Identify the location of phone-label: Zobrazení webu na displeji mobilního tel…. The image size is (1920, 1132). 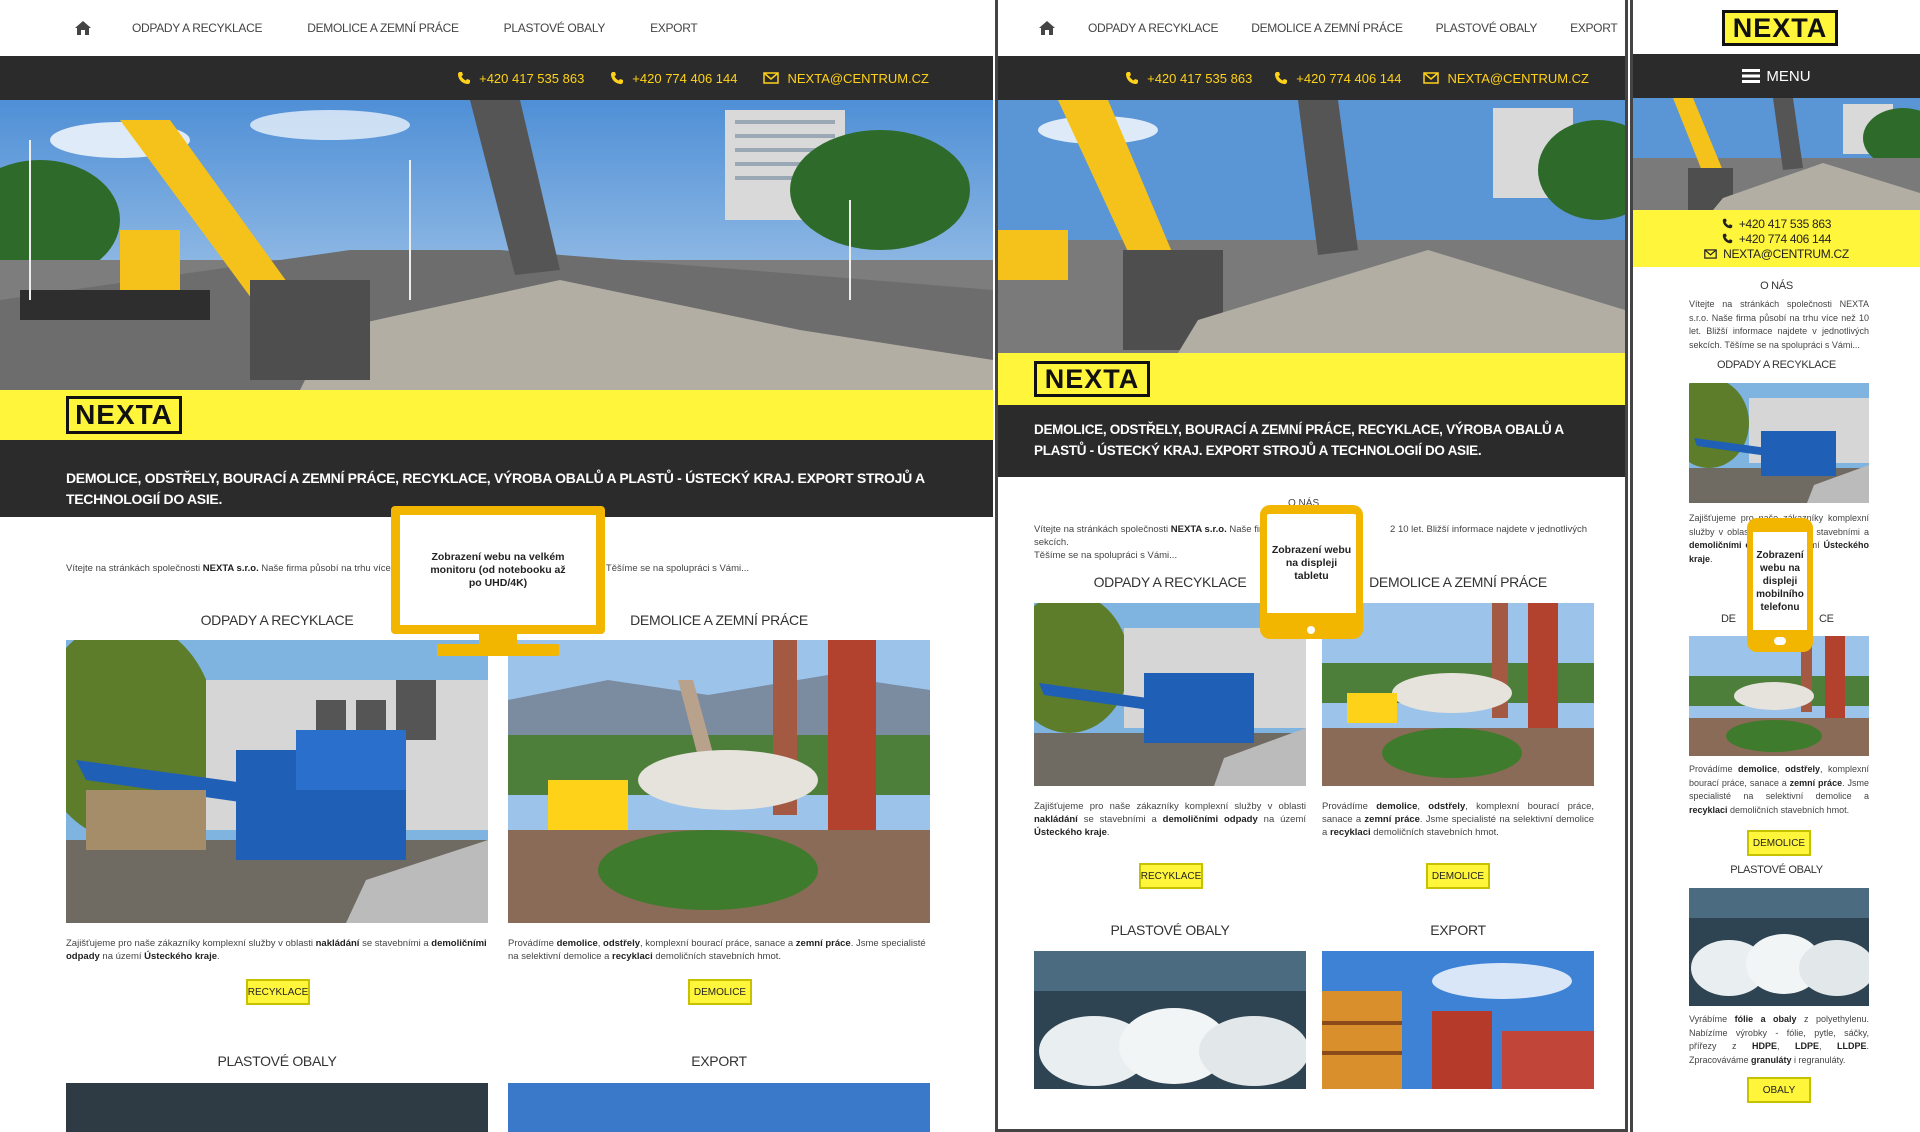
(1780, 581).